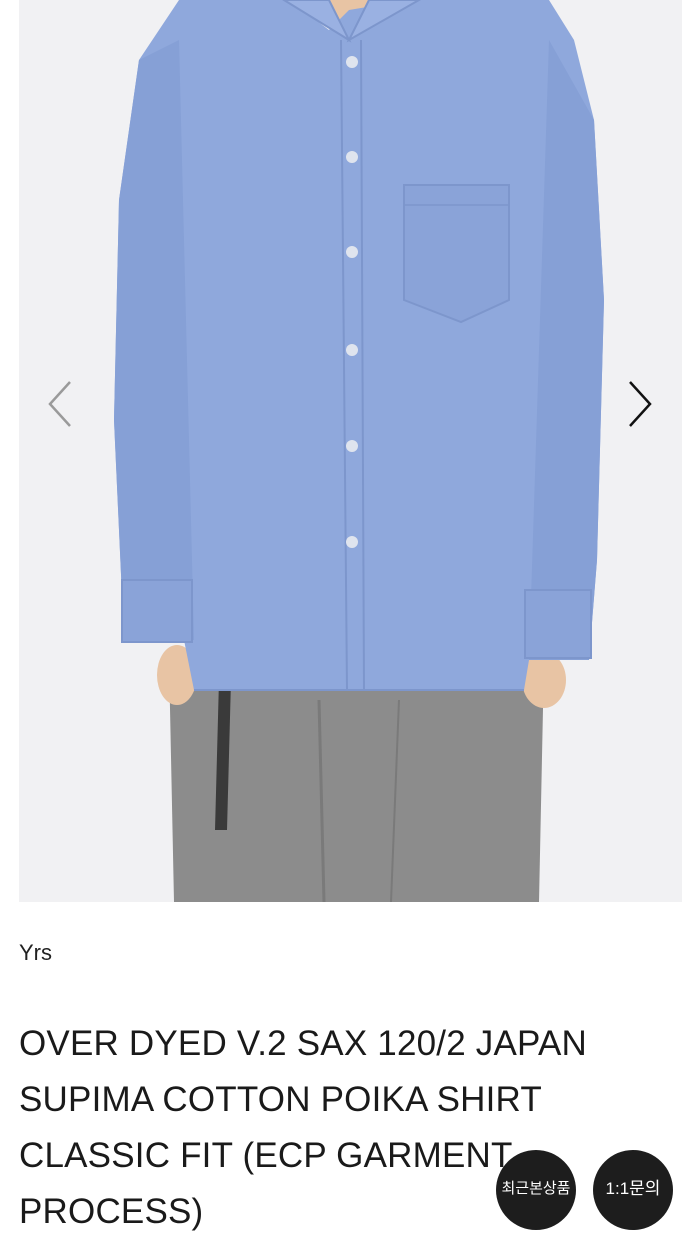  I want to click on inquiry-button: 1:1문의, so click(633, 1190).